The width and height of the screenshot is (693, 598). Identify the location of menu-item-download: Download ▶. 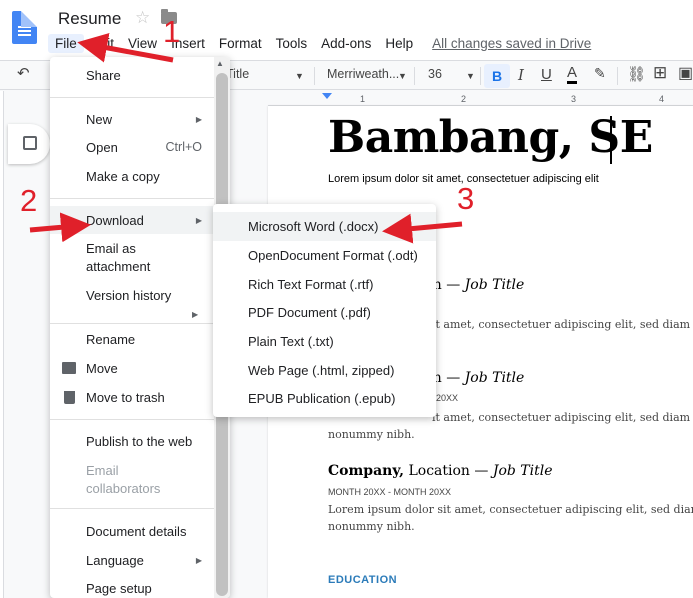
(132, 220).